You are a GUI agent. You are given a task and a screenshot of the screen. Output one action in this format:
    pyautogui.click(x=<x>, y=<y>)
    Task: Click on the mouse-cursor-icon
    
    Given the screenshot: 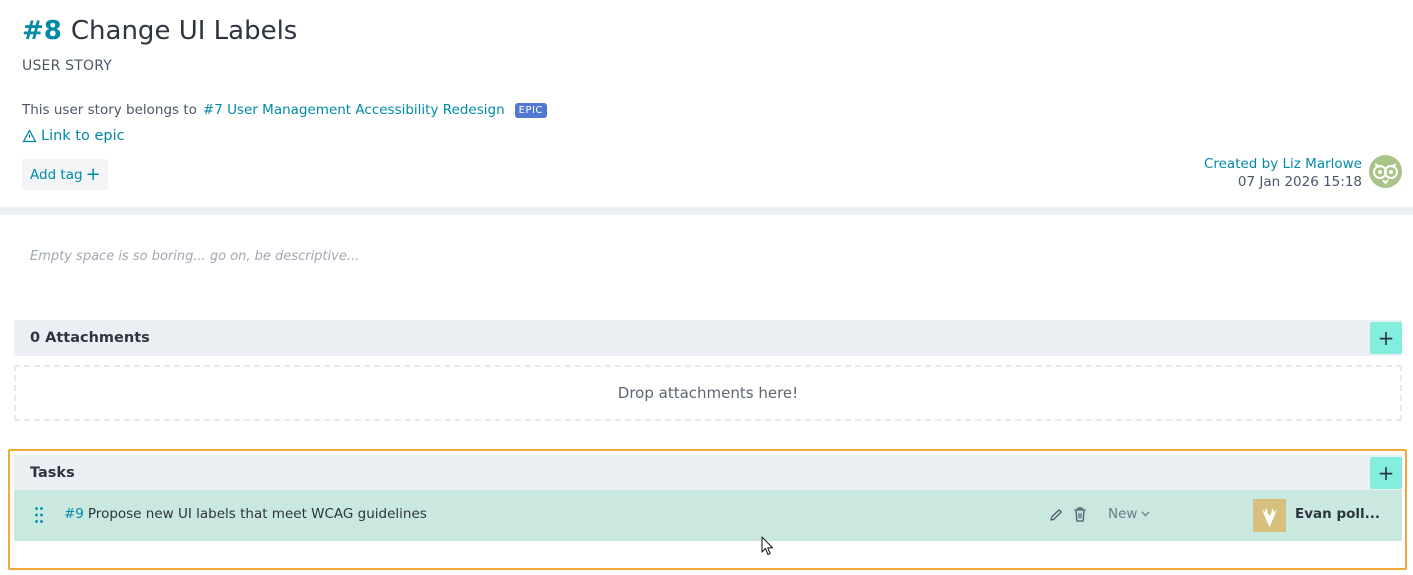 What is the action you would take?
    pyautogui.click(x=767, y=546)
    